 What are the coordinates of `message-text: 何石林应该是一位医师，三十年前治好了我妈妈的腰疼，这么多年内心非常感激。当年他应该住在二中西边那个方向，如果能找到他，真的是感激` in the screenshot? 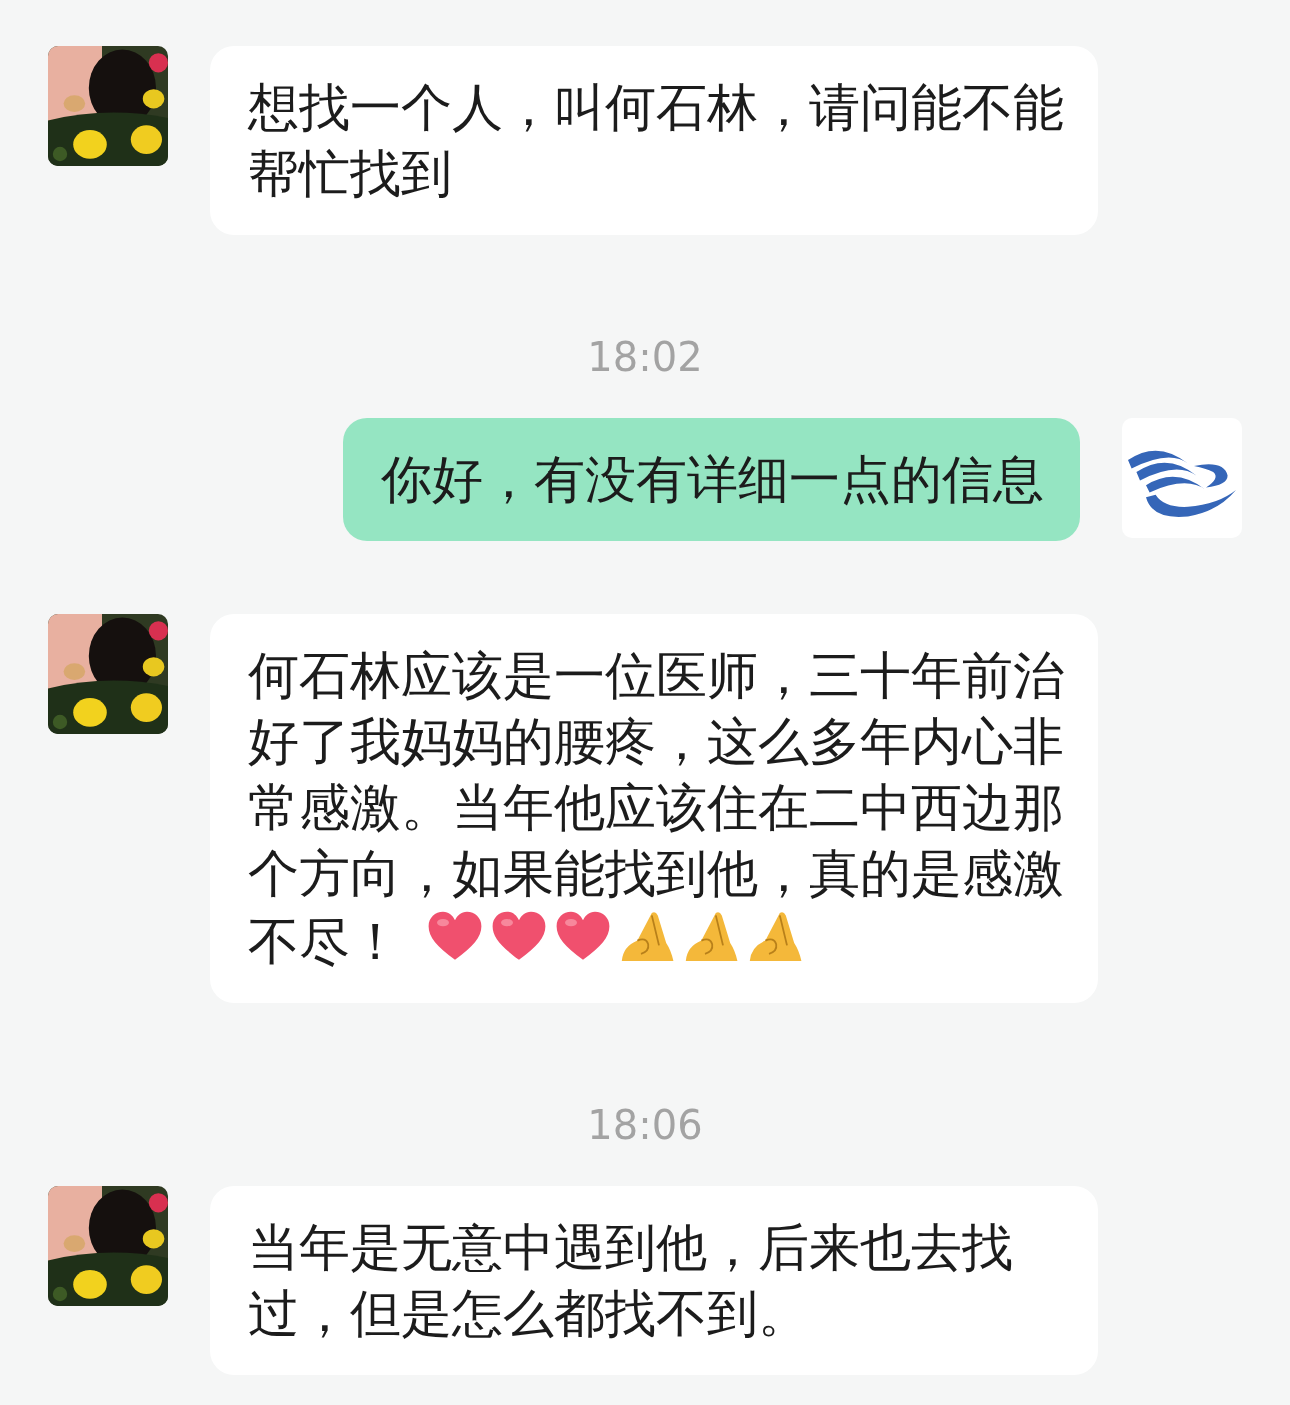 It's located at (656, 775).